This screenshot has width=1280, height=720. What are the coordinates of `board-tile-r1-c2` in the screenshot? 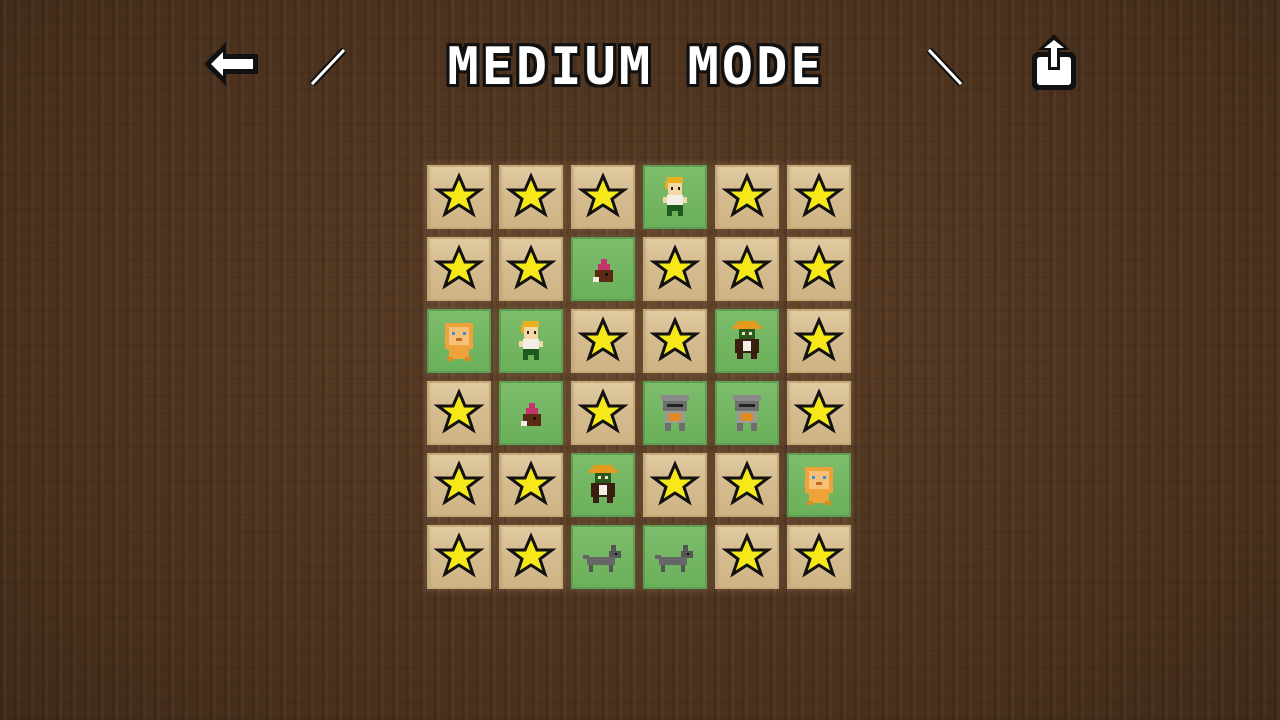 It's located at (531, 197).